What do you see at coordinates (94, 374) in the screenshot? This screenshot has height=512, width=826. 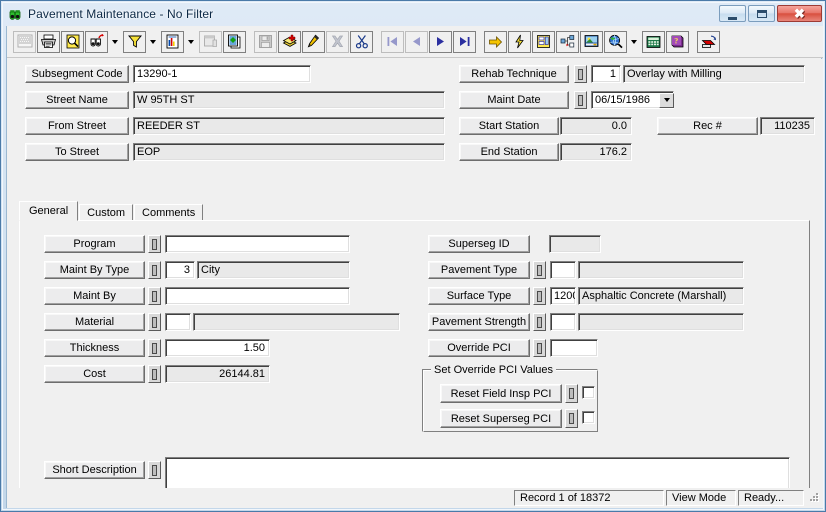 I see `cost-label: Cost` at bounding box center [94, 374].